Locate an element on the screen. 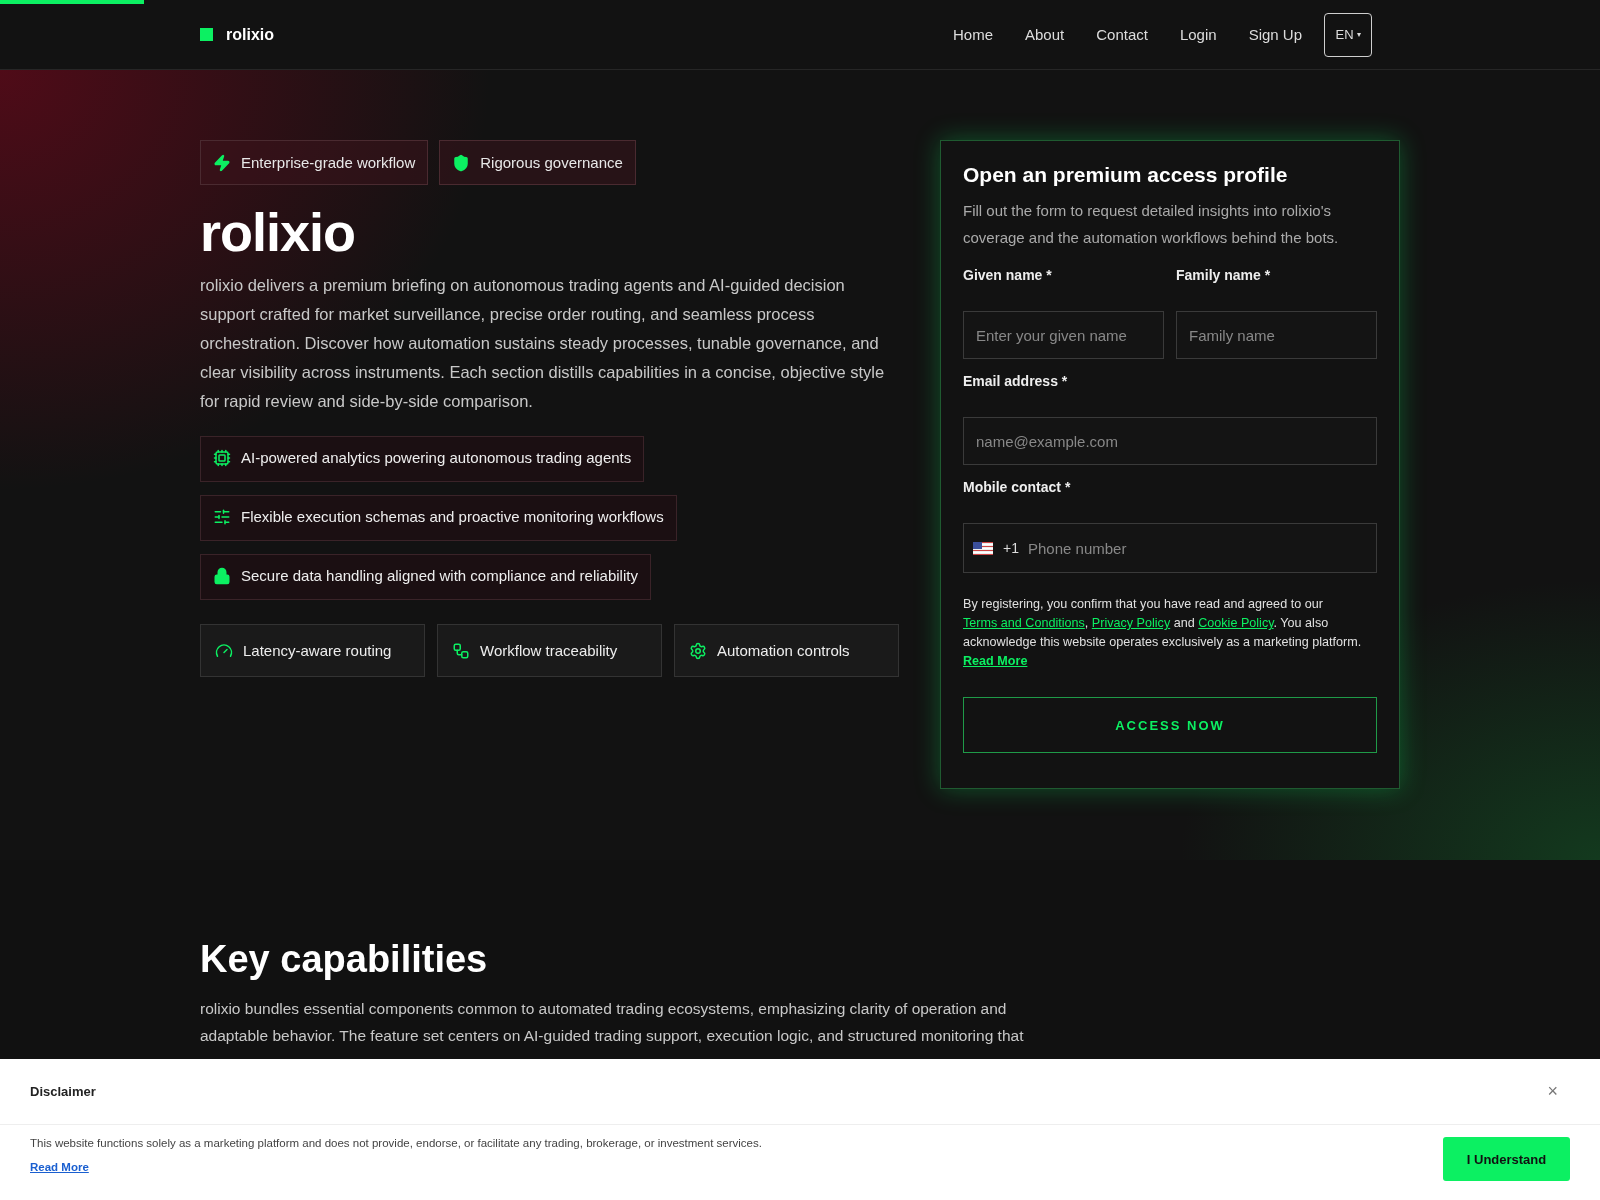 The height and width of the screenshot is (1200, 1600). privacy-link: Privacy Policy is located at coordinates (1131, 623).